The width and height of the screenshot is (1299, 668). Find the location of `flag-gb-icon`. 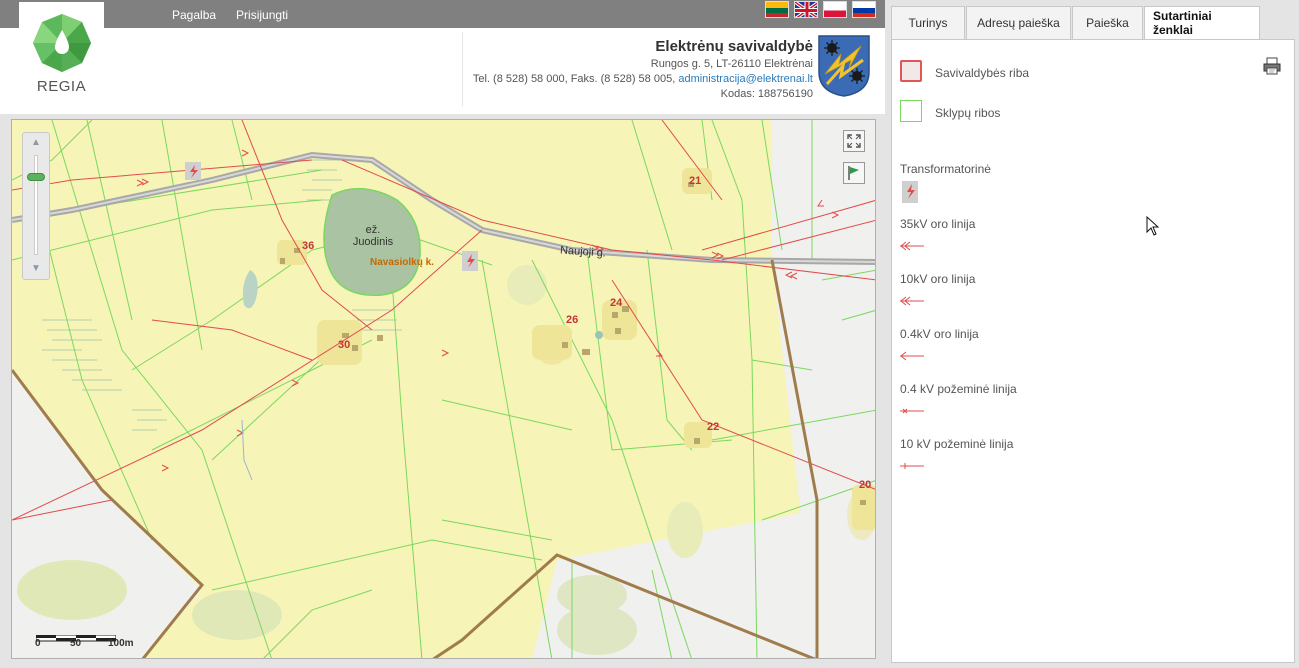

flag-gb-icon is located at coordinates (806, 9).